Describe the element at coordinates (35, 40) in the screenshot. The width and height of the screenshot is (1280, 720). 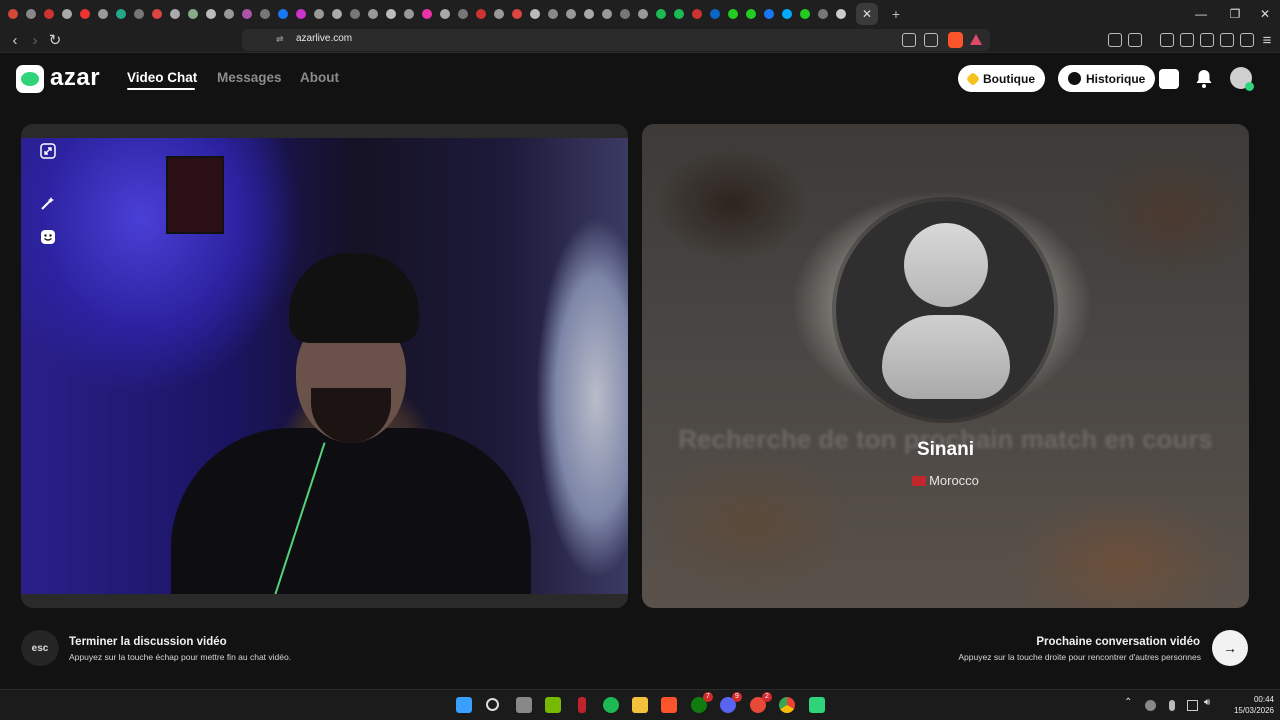
I see `forward-button: ›` at that location.